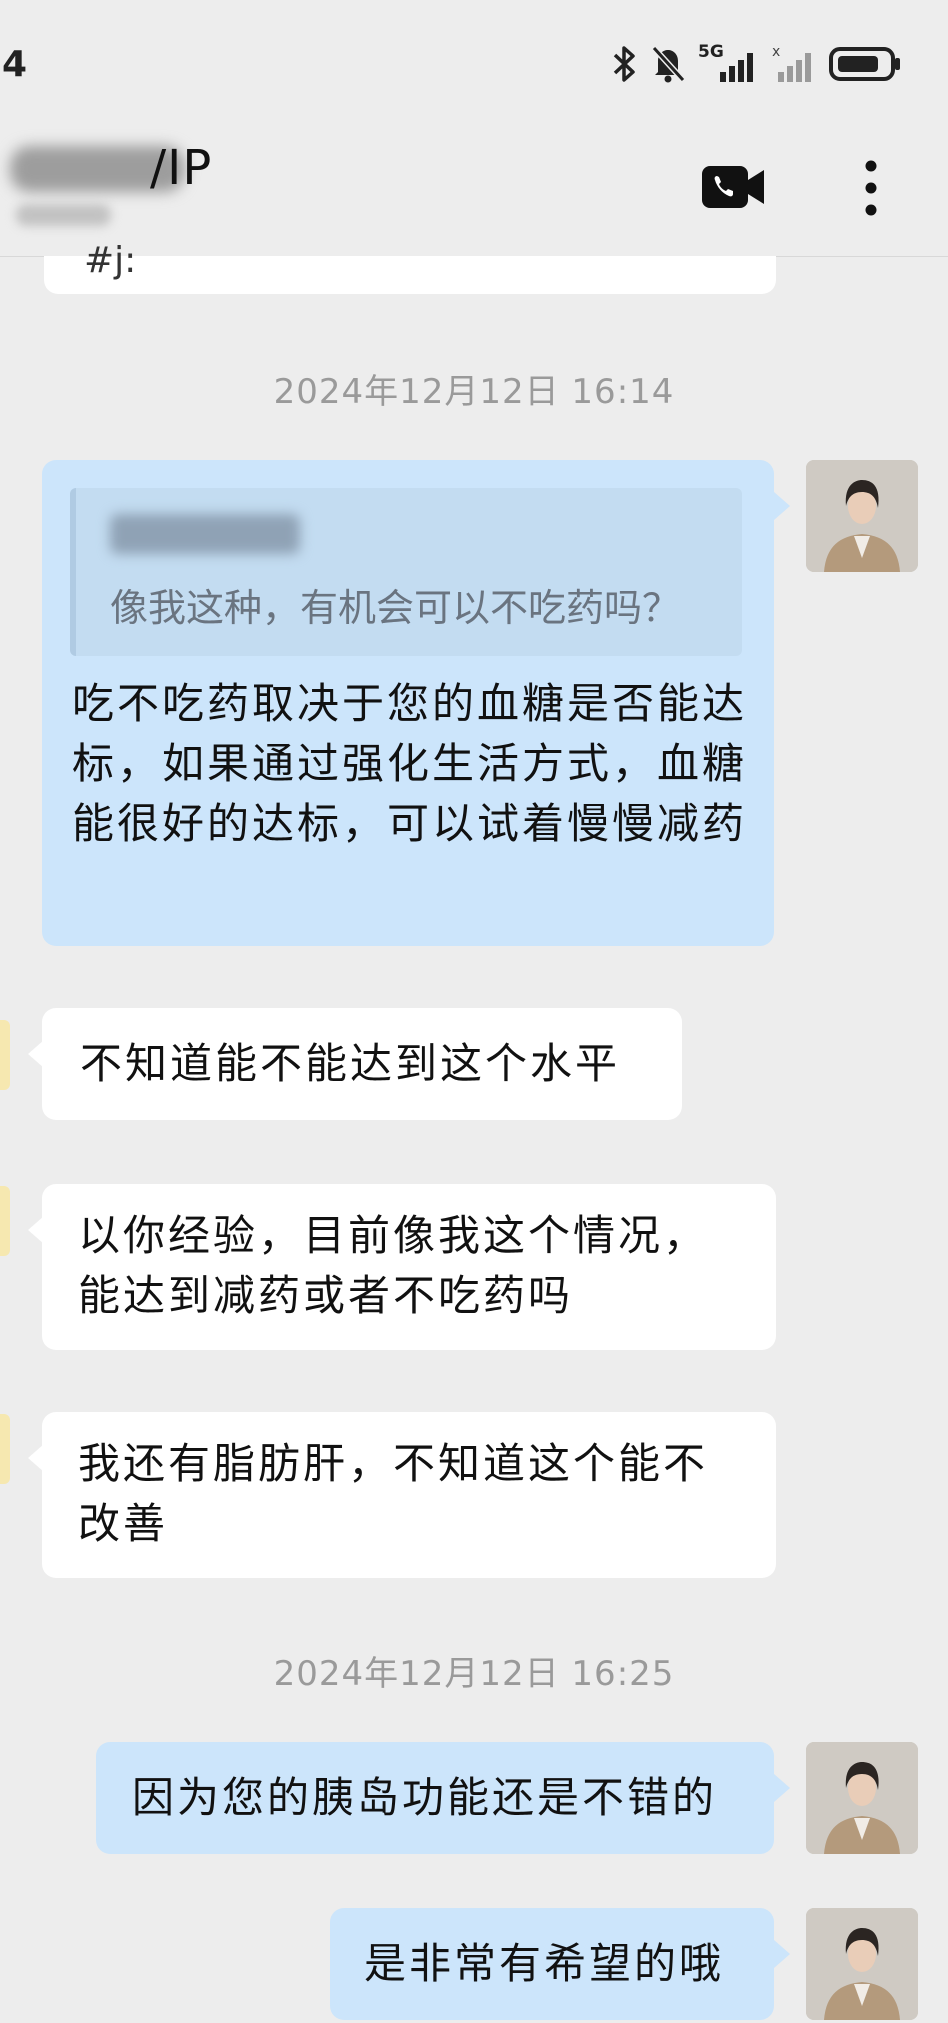  What do you see at coordinates (474, 188) in the screenshot?
I see `chat-header: /IP` at bounding box center [474, 188].